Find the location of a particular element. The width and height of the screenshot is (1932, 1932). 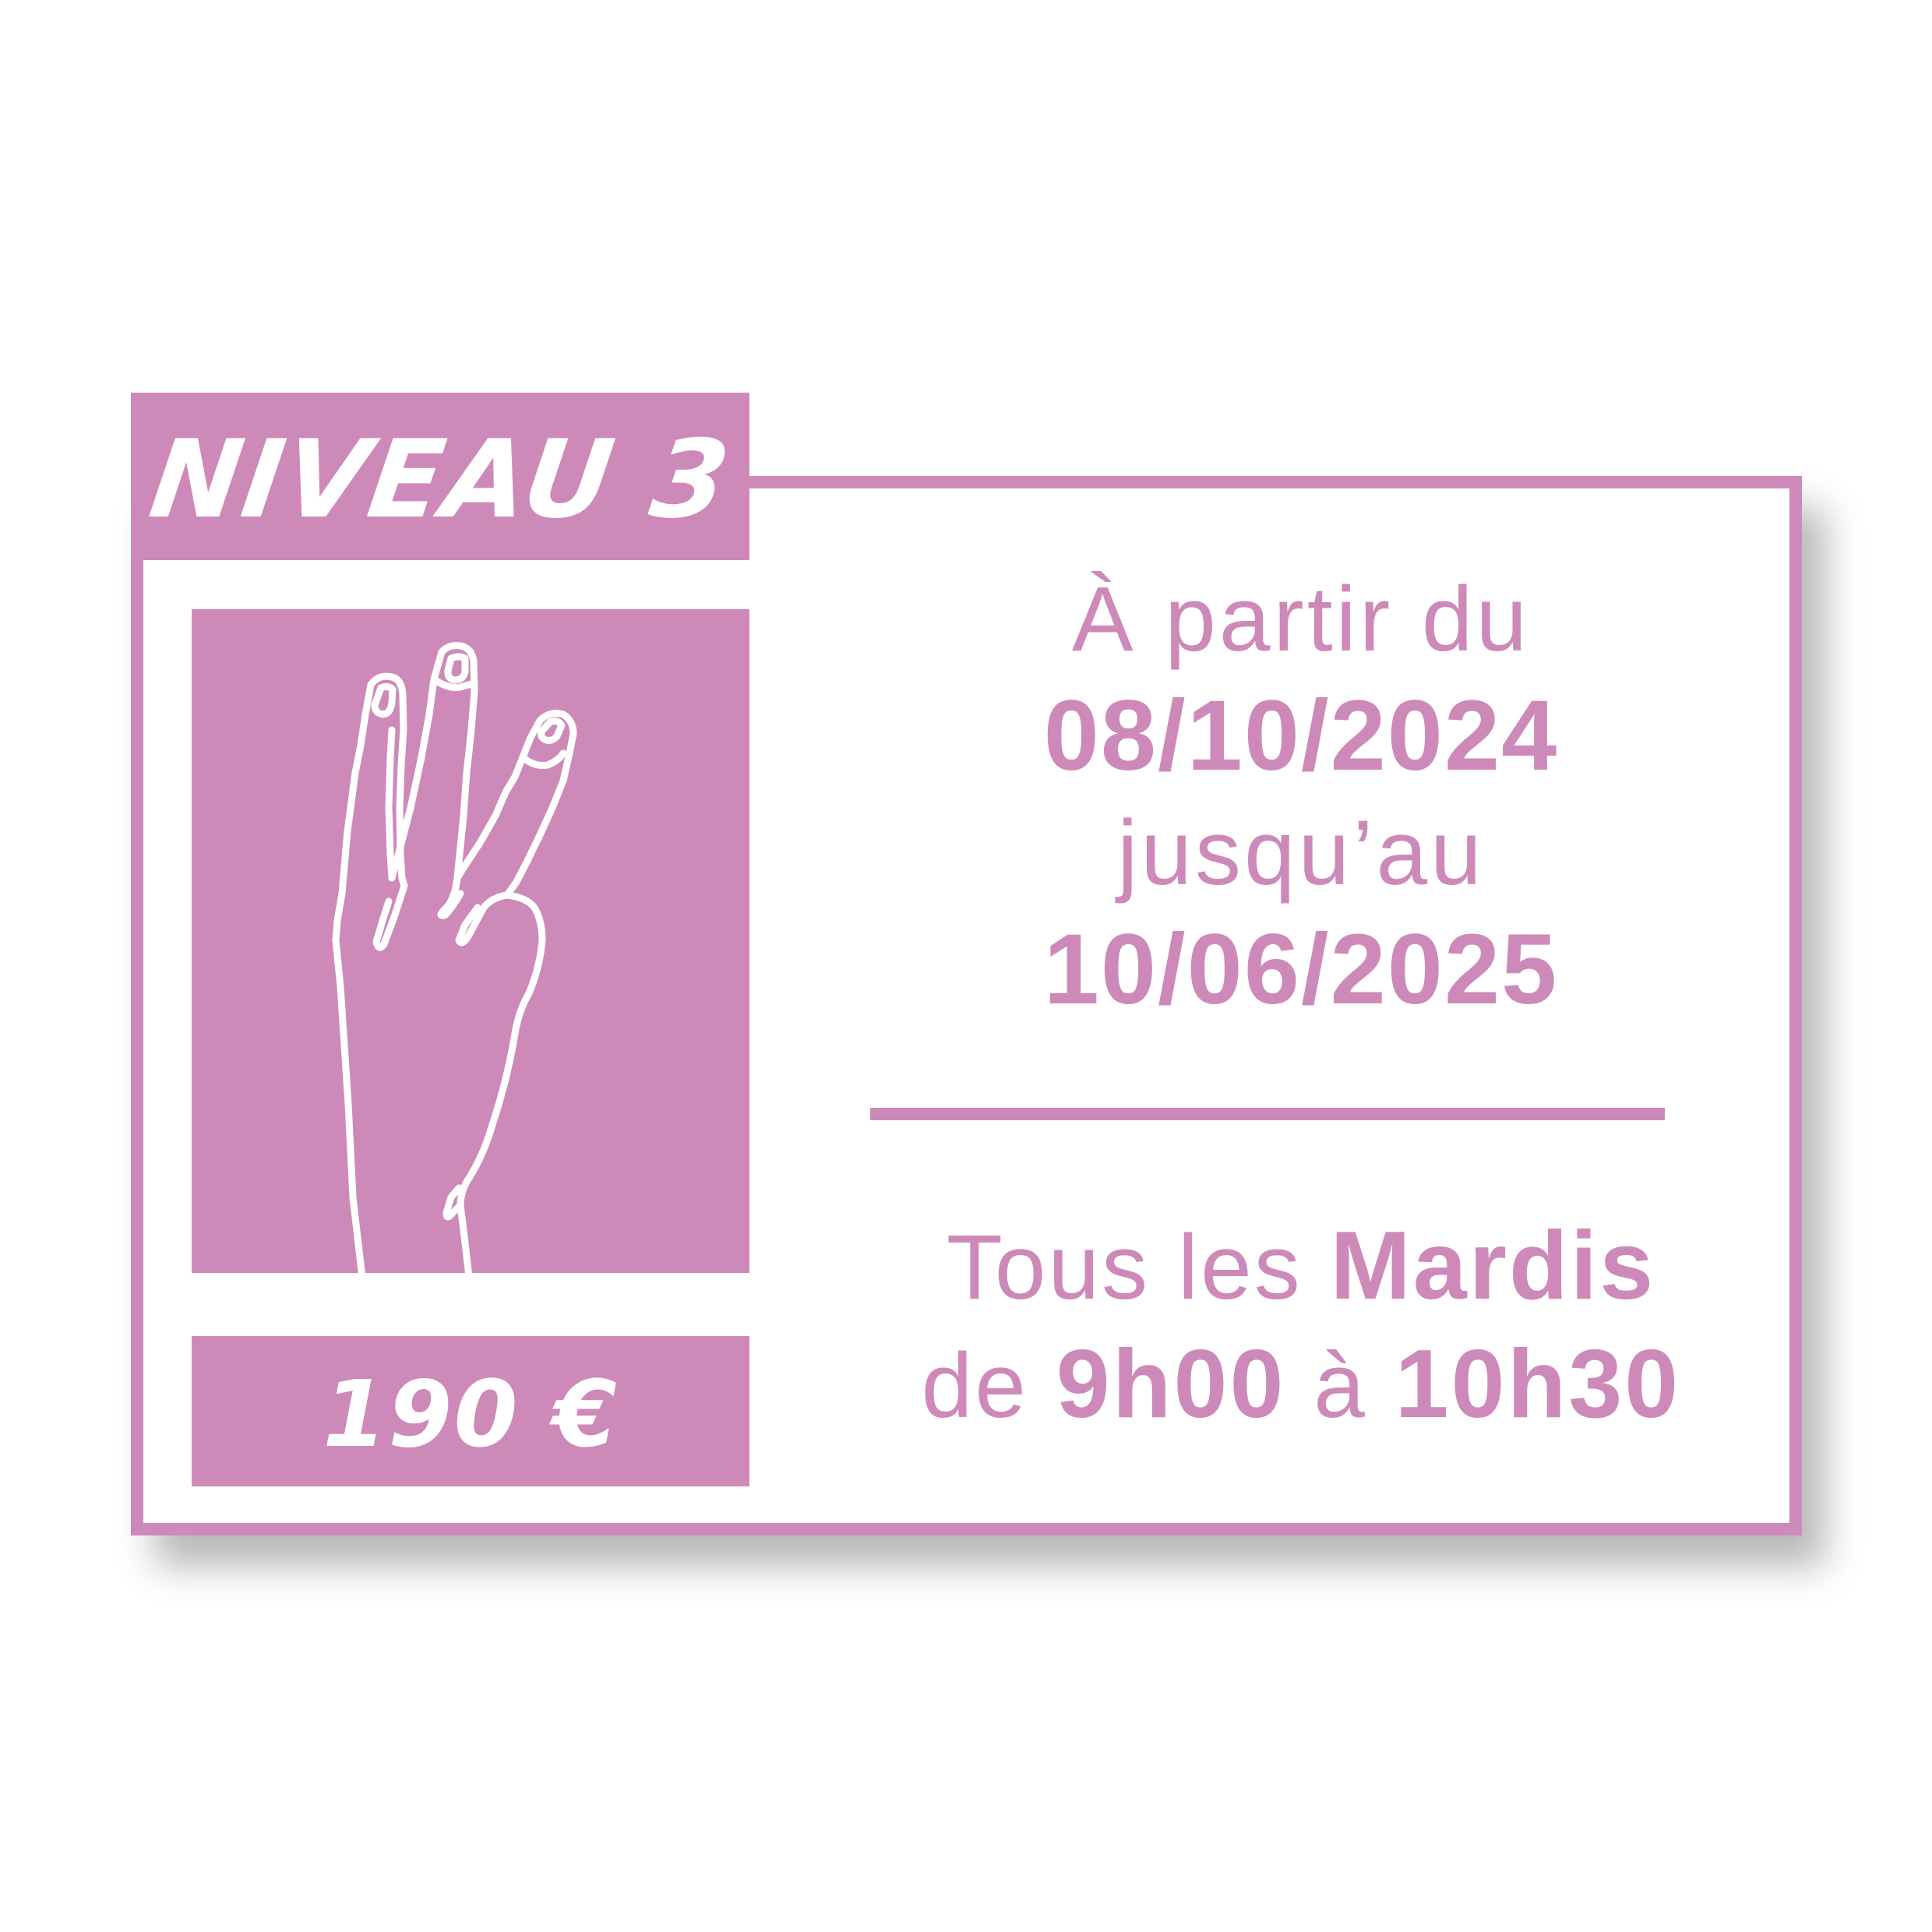

level-tab: NIVEAU 3 is located at coordinates (440, 477).